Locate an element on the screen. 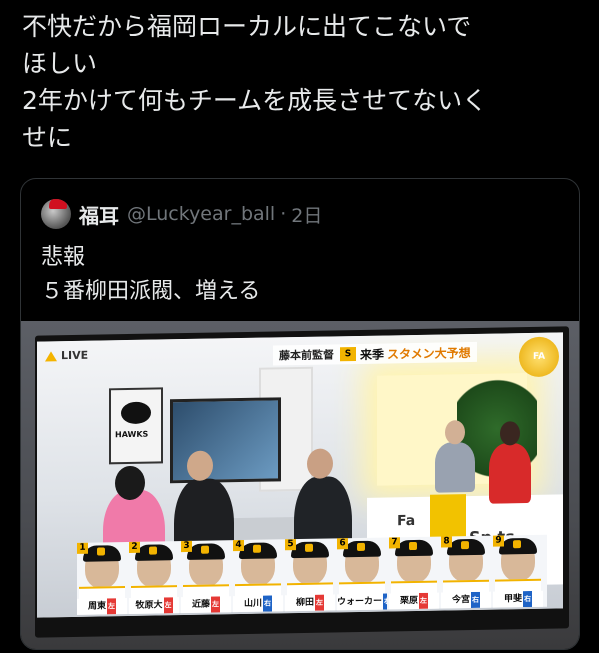  tv-banner: 藤本前監督 S 来季 スタメン大予想 is located at coordinates (375, 353).